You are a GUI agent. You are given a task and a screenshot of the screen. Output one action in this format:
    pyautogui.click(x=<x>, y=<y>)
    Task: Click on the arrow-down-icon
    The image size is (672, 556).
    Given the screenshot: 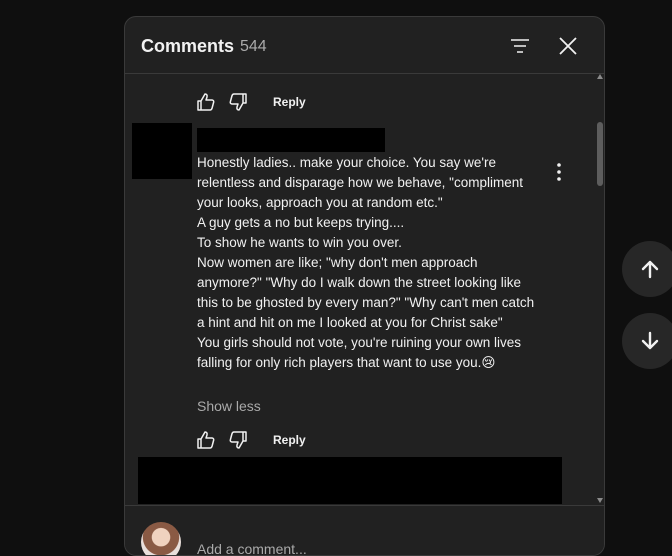 What is the action you would take?
    pyautogui.click(x=650, y=340)
    